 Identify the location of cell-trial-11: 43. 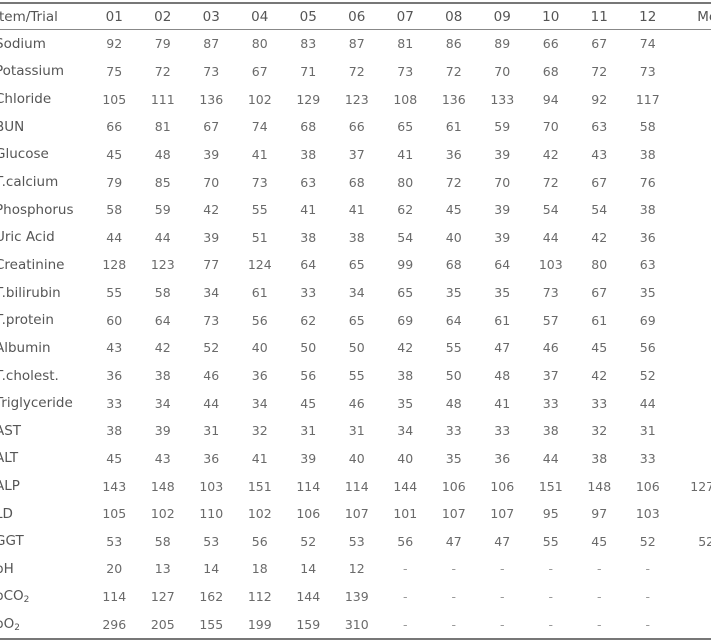
(599, 154).